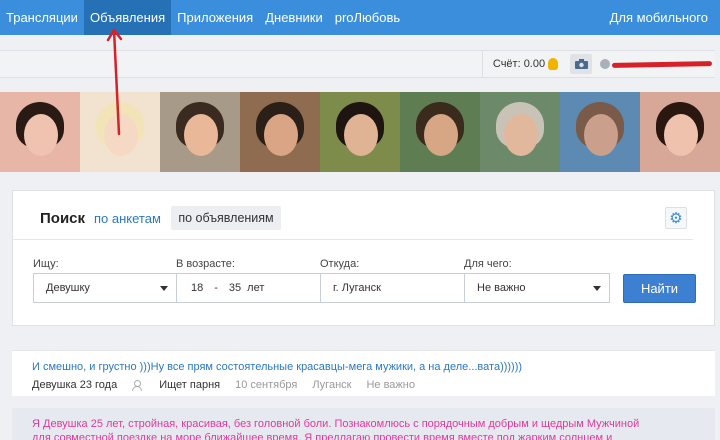 This screenshot has height=440, width=720. What do you see at coordinates (68, 288) in the screenshot?
I see `looking-for-value: Девушку` at bounding box center [68, 288].